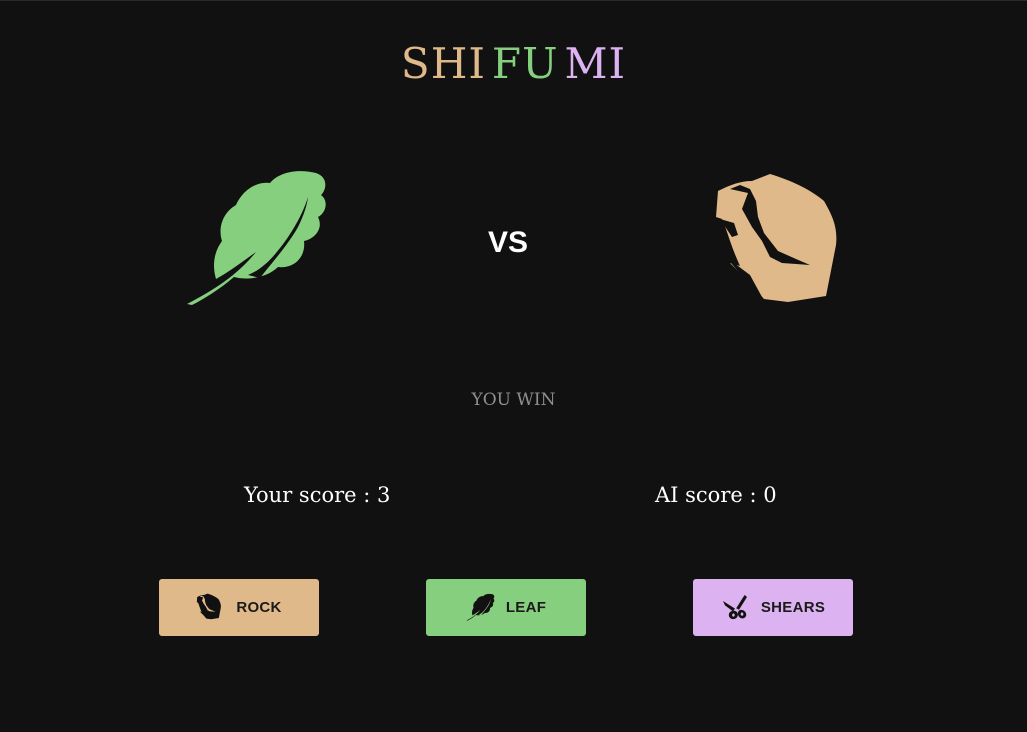 Image resolution: width=1027 pixels, height=732 pixels. I want to click on leaf-button: LEAF, so click(506, 607).